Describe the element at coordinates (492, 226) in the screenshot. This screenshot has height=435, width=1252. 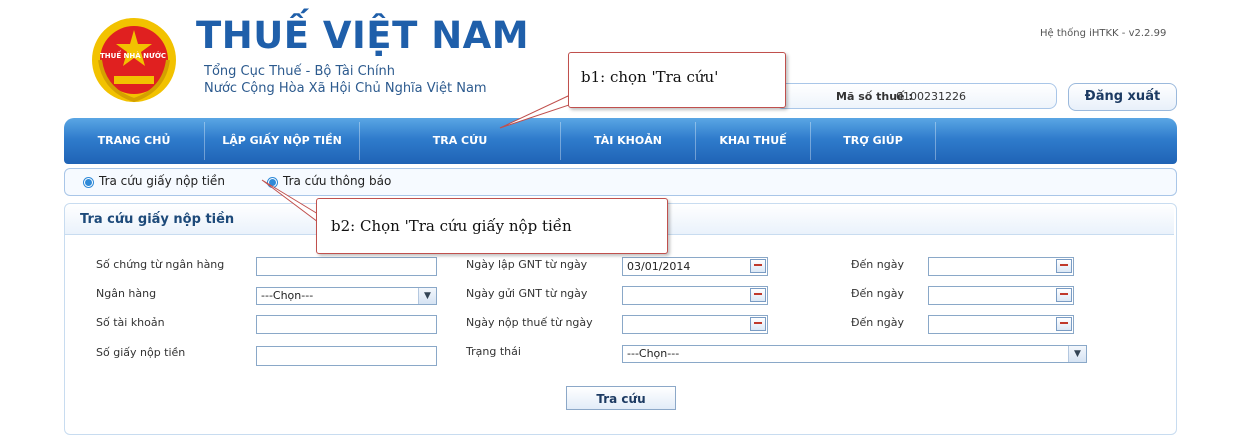
I see `callout-step-2: b2: Chọn 'Tra cứu giấy nộp tiền` at that location.